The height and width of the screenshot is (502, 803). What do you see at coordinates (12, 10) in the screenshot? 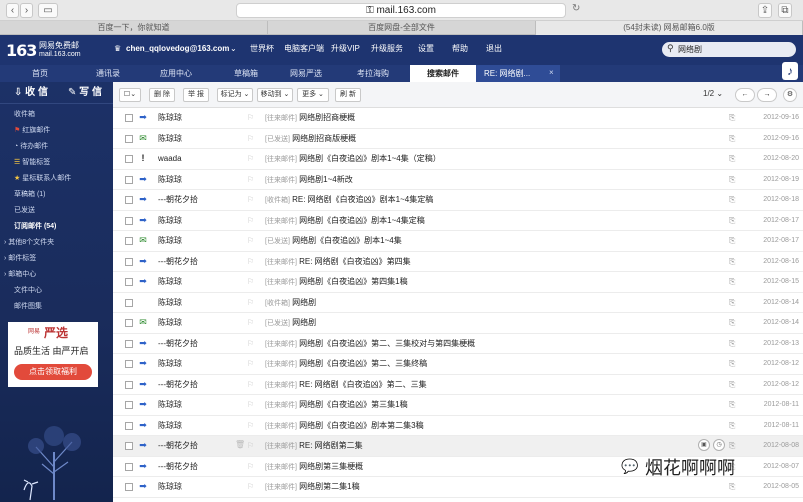
I see `back-button: ‹` at bounding box center [12, 10].